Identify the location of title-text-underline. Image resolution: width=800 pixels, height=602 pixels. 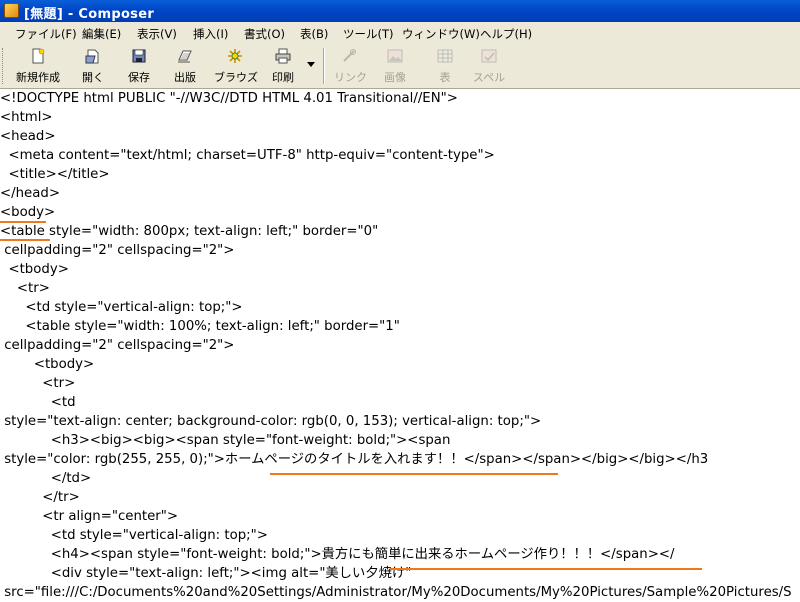
(414, 474).